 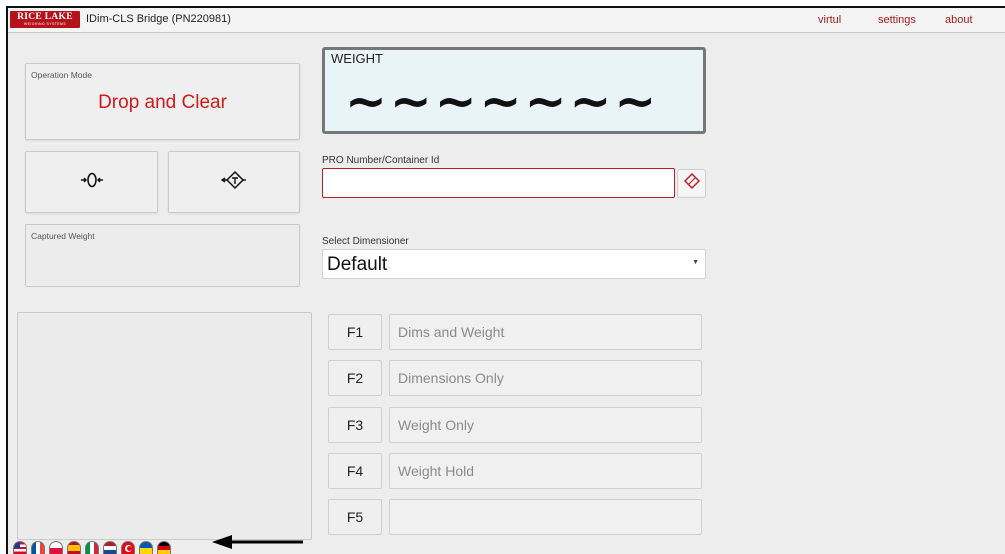 I want to click on tare-icon, so click(x=233, y=182).